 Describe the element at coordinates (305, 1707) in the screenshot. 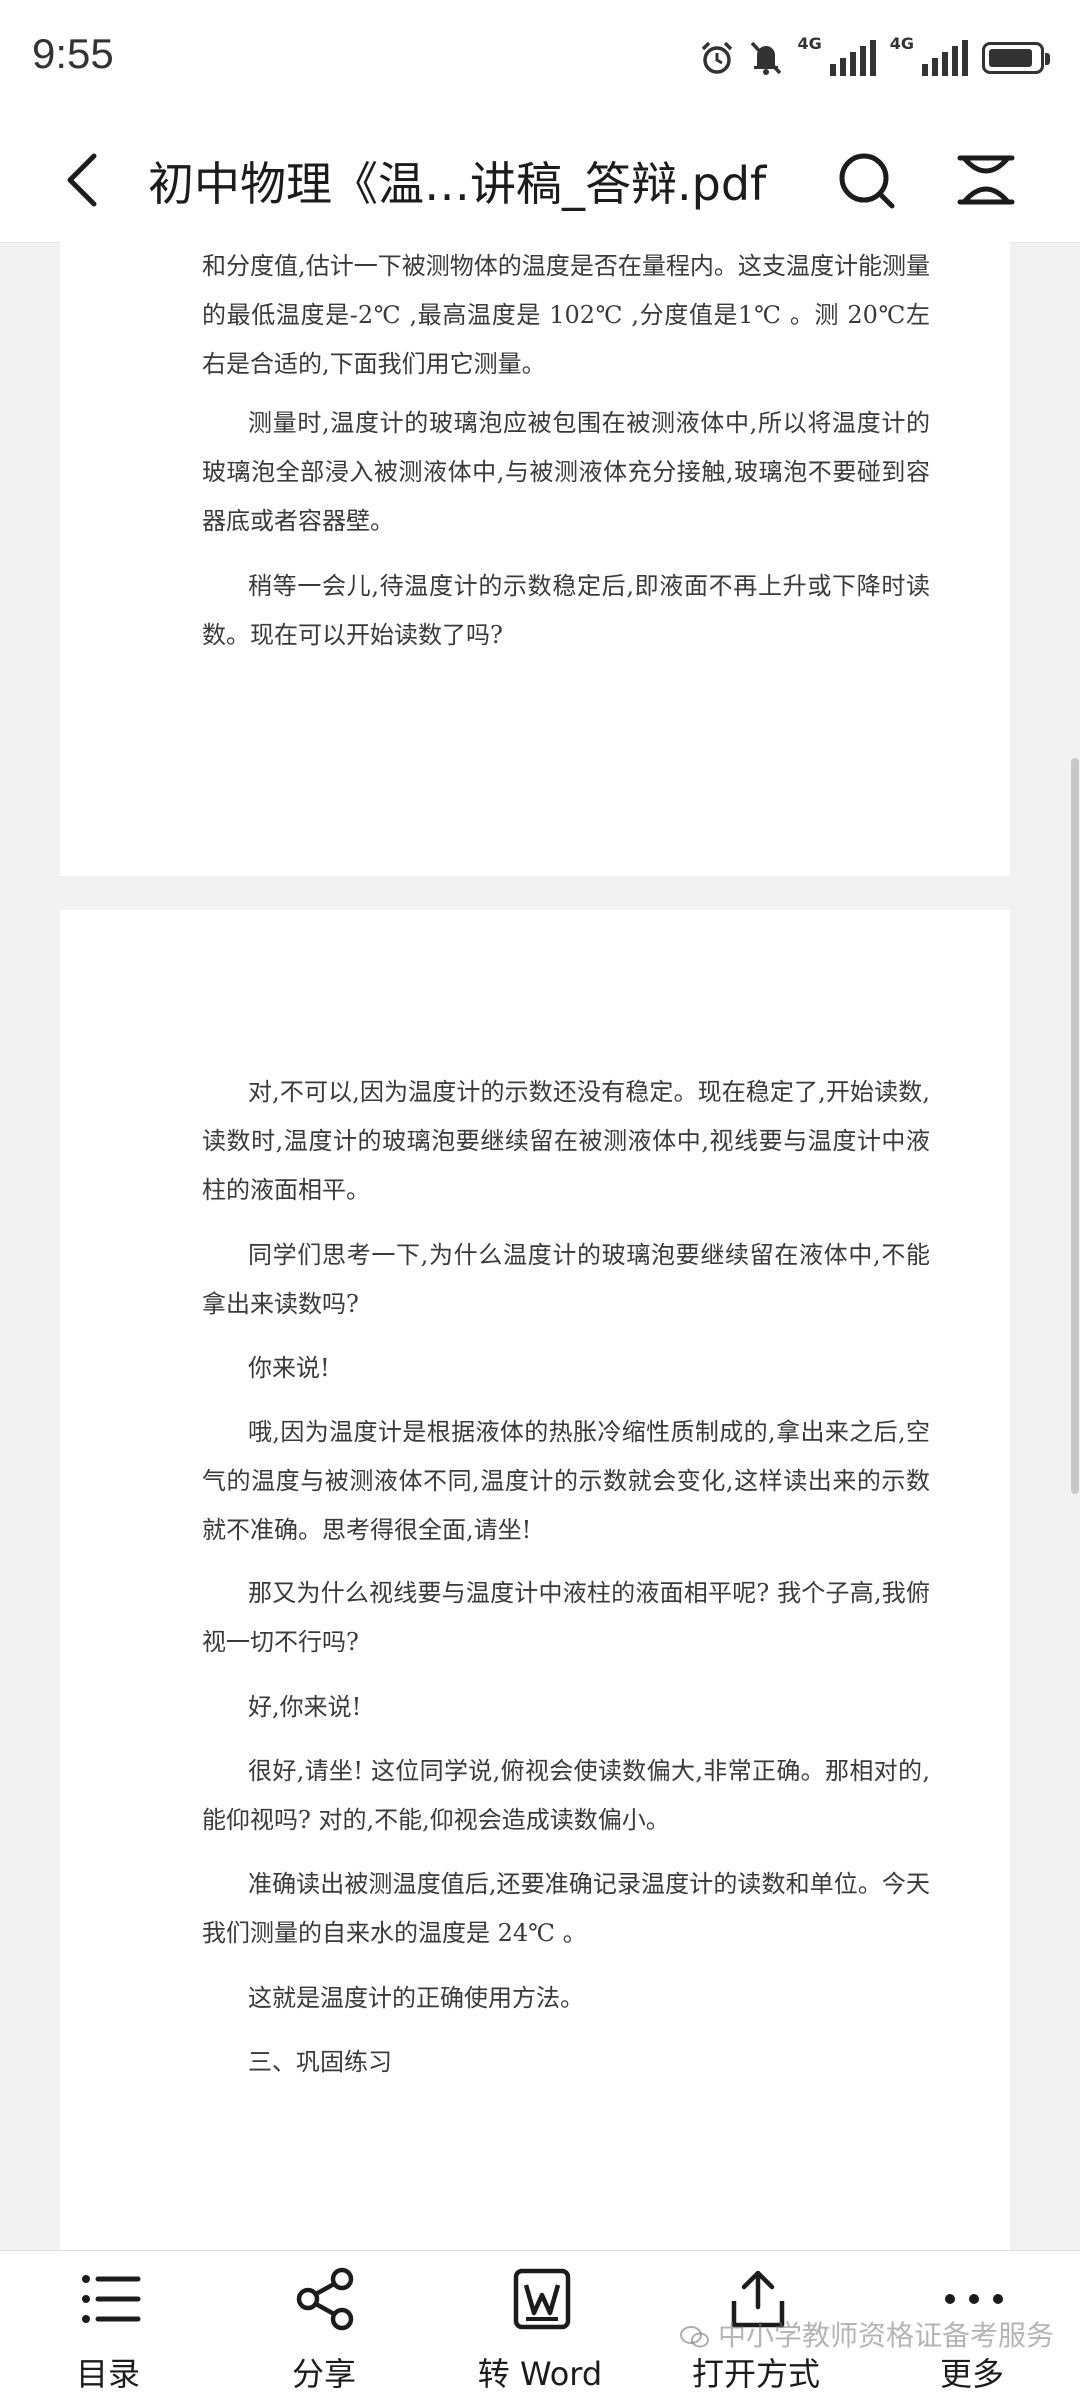

I see `paragraph: 好,你来说!` at that location.